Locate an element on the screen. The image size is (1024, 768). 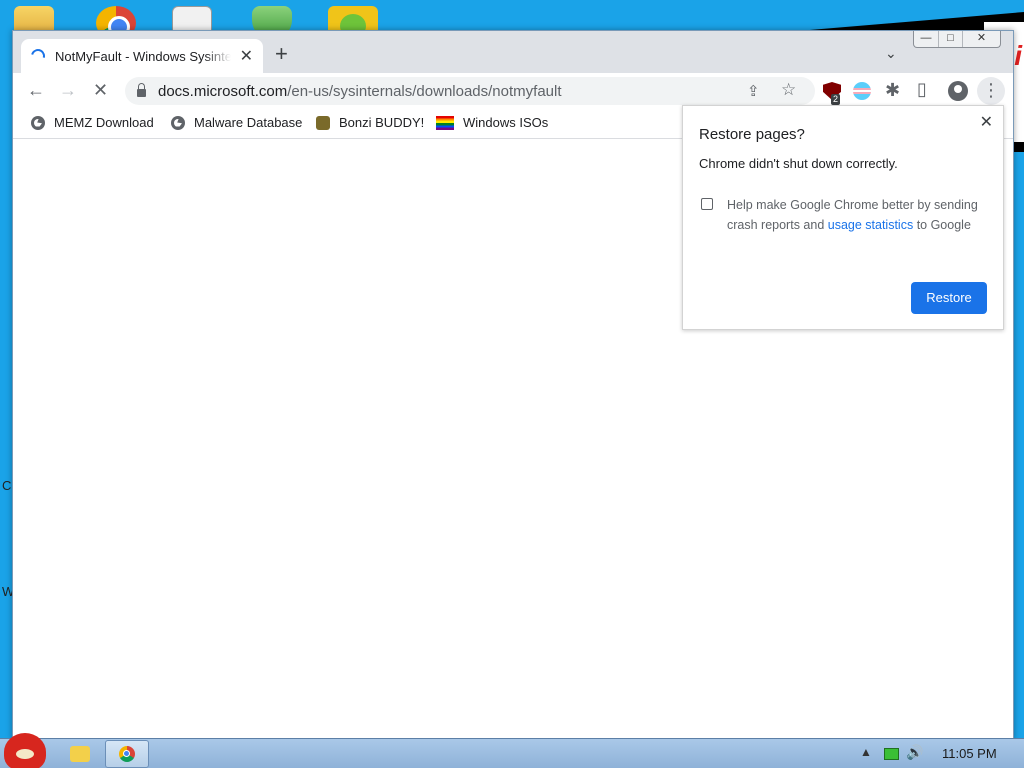
volume-icon: 🔊 is located at coordinates (914, 752).